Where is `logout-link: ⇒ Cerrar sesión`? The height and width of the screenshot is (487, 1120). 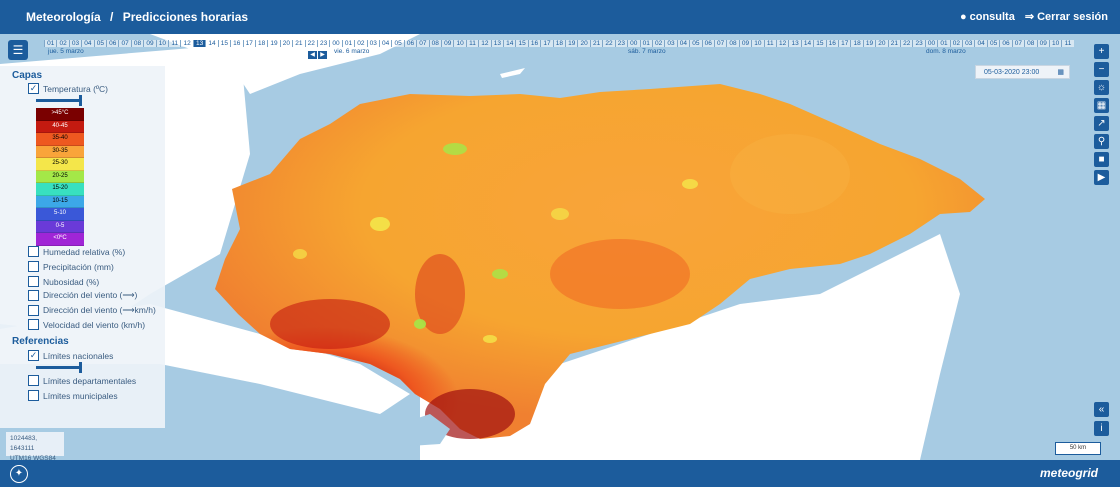 logout-link: ⇒ Cerrar sesión is located at coordinates (1066, 16).